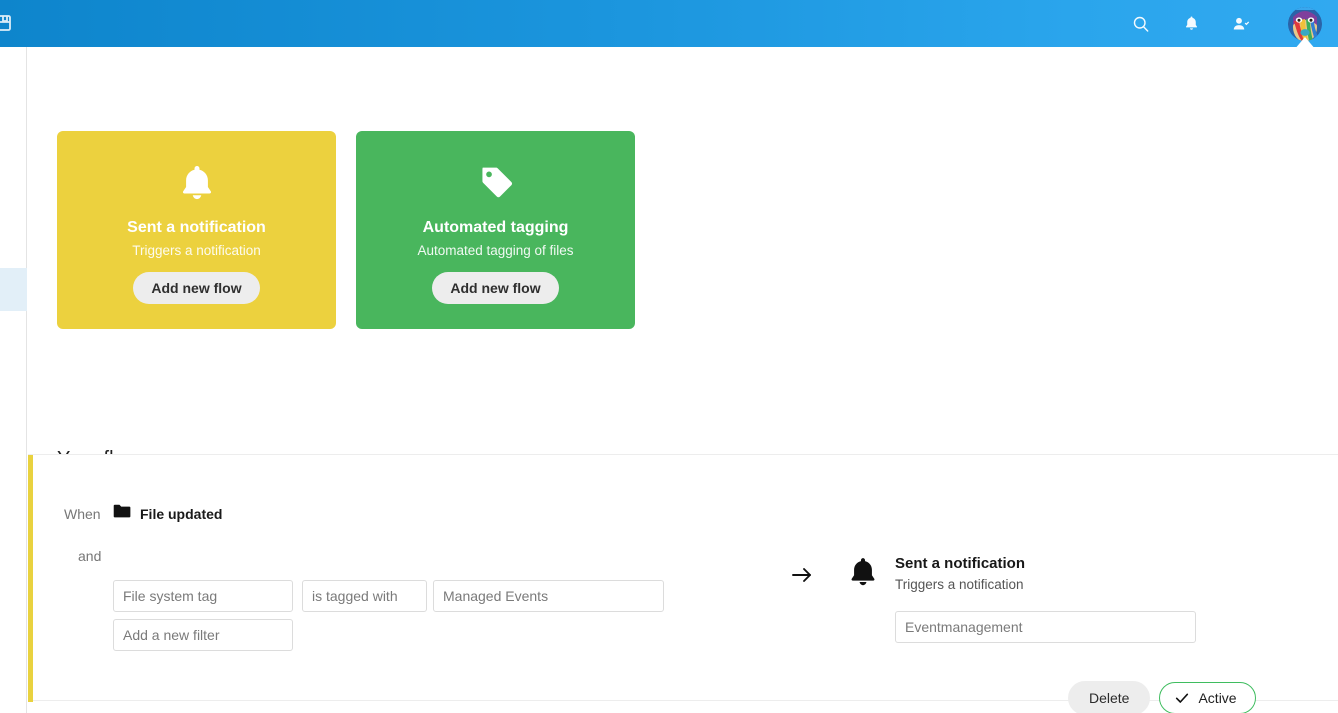 This screenshot has height=713, width=1338. I want to click on flow-when-label: When, so click(82, 514).